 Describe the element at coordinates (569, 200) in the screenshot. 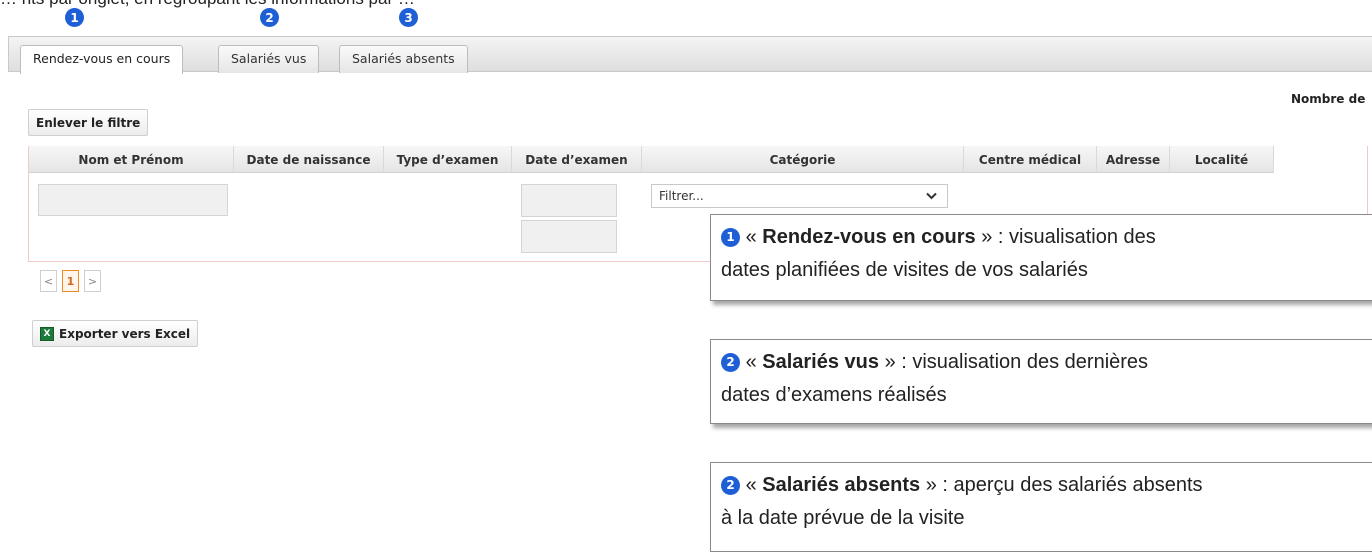

I see `exam-date-from-filter` at that location.